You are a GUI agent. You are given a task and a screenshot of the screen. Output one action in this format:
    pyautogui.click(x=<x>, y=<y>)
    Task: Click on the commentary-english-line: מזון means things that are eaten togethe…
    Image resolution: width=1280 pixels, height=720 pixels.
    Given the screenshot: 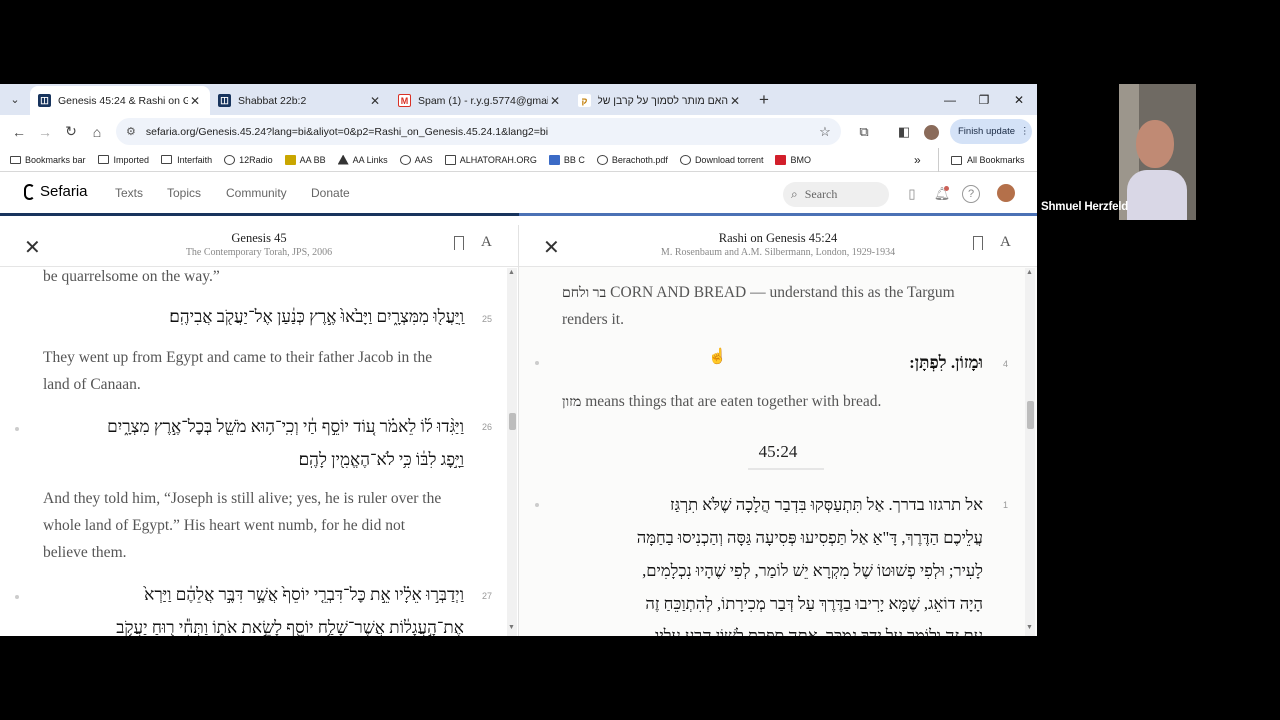 What is the action you would take?
    pyautogui.click(x=721, y=402)
    